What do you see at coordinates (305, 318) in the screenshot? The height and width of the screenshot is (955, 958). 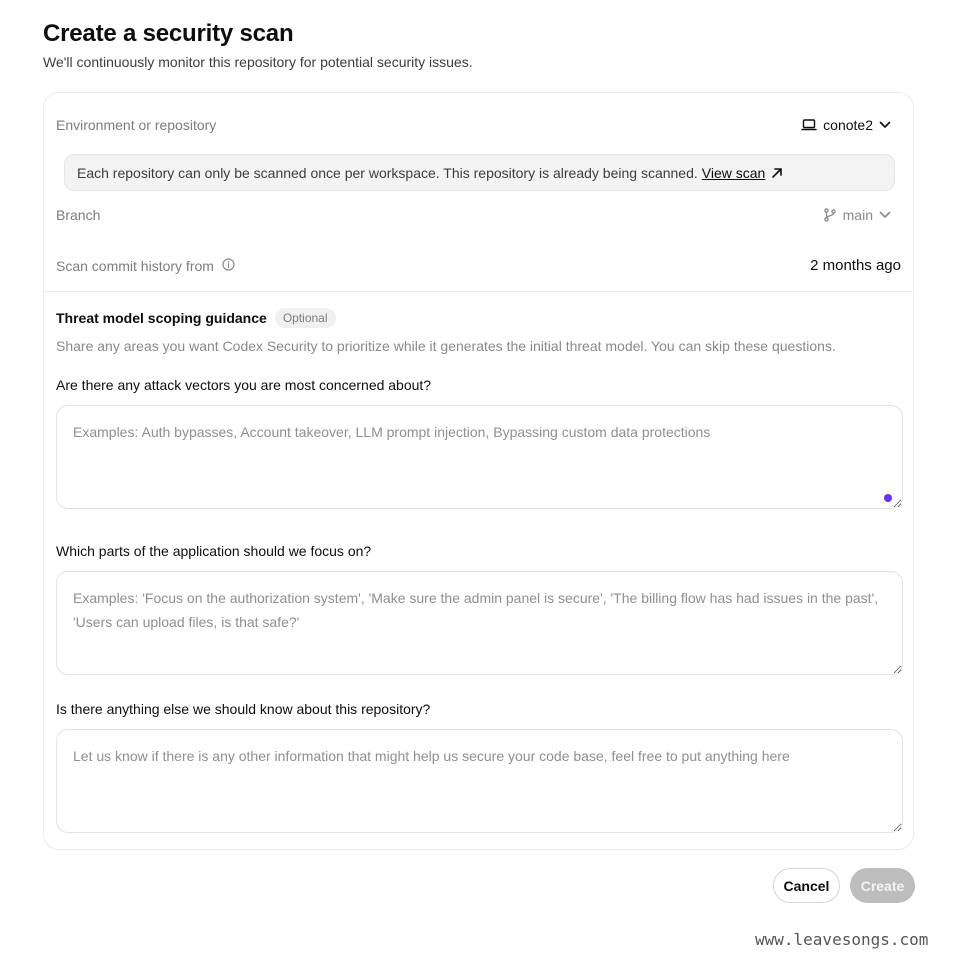 I see `optional-badge: Optional` at bounding box center [305, 318].